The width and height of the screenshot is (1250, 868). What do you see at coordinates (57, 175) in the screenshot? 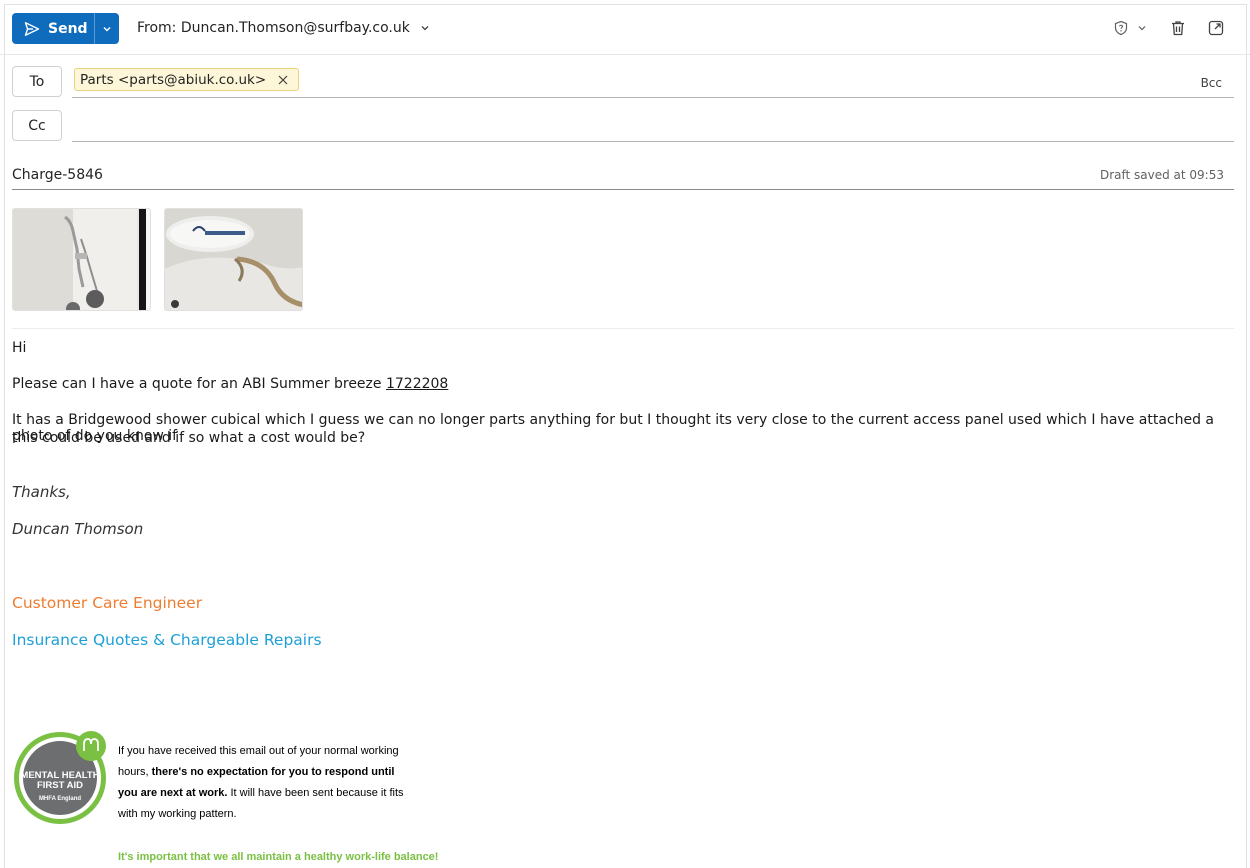
I see `subject-input: Charge-5846` at bounding box center [57, 175].